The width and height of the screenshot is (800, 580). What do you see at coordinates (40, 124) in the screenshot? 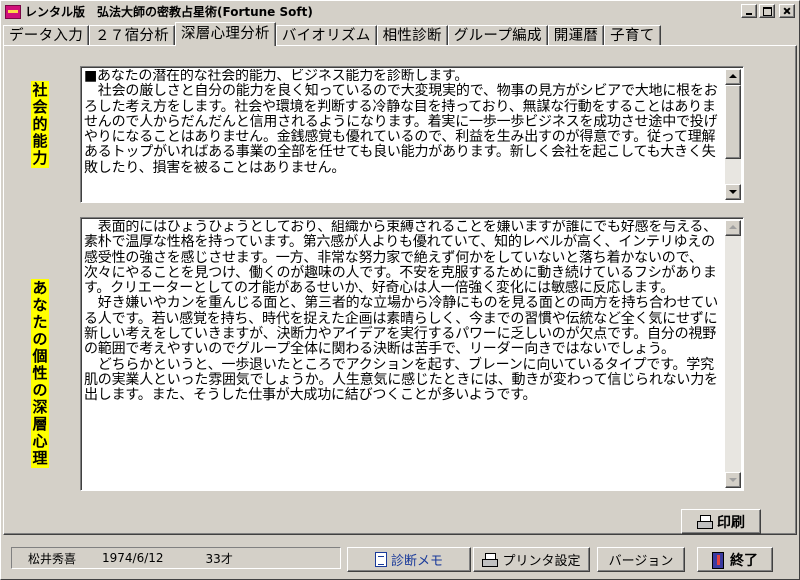
I see `social-ability-label: 社会的能力` at bounding box center [40, 124].